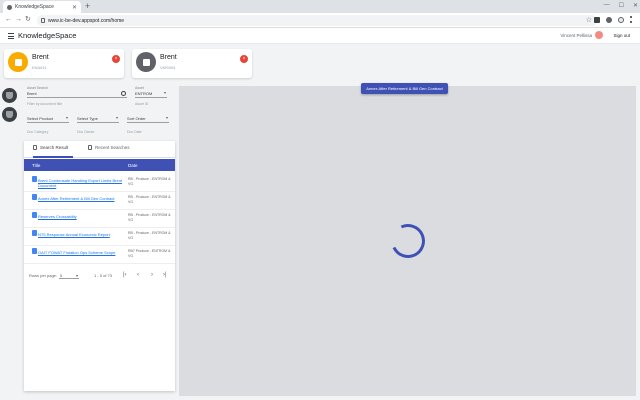 Image resolution: width=640 pixels, height=400 pixels. What do you see at coordinates (43, 275) in the screenshot?
I see `rows-per-page-label: Rows per page:` at bounding box center [43, 275].